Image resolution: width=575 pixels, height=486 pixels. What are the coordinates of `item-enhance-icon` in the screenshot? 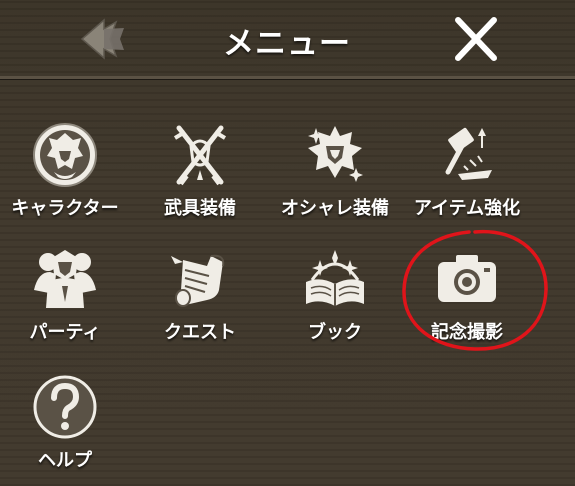 It's located at (468, 153).